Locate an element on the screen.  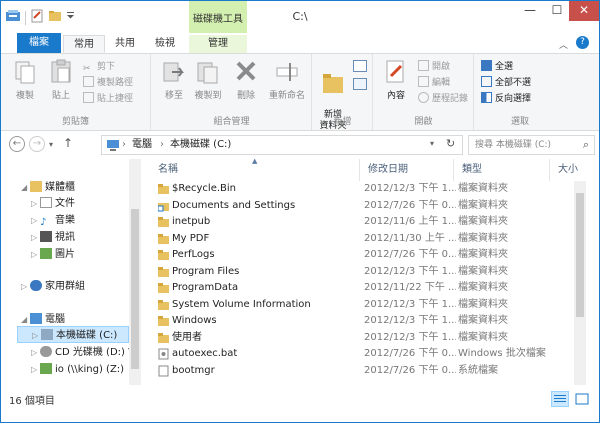
table-row: inetpub 2012/11/6 上午 1... 檔案資料夾 is located at coordinates (357, 222).